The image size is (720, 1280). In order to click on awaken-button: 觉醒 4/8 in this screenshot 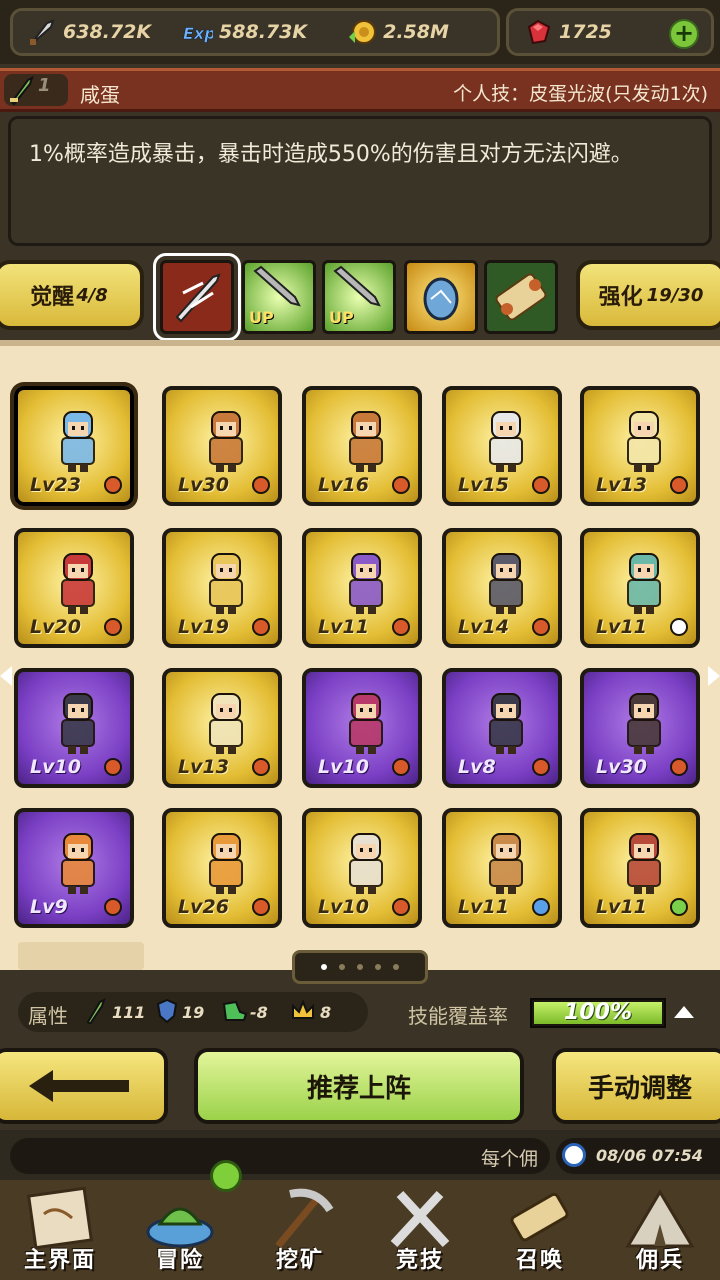, I will do `click(72, 295)`.